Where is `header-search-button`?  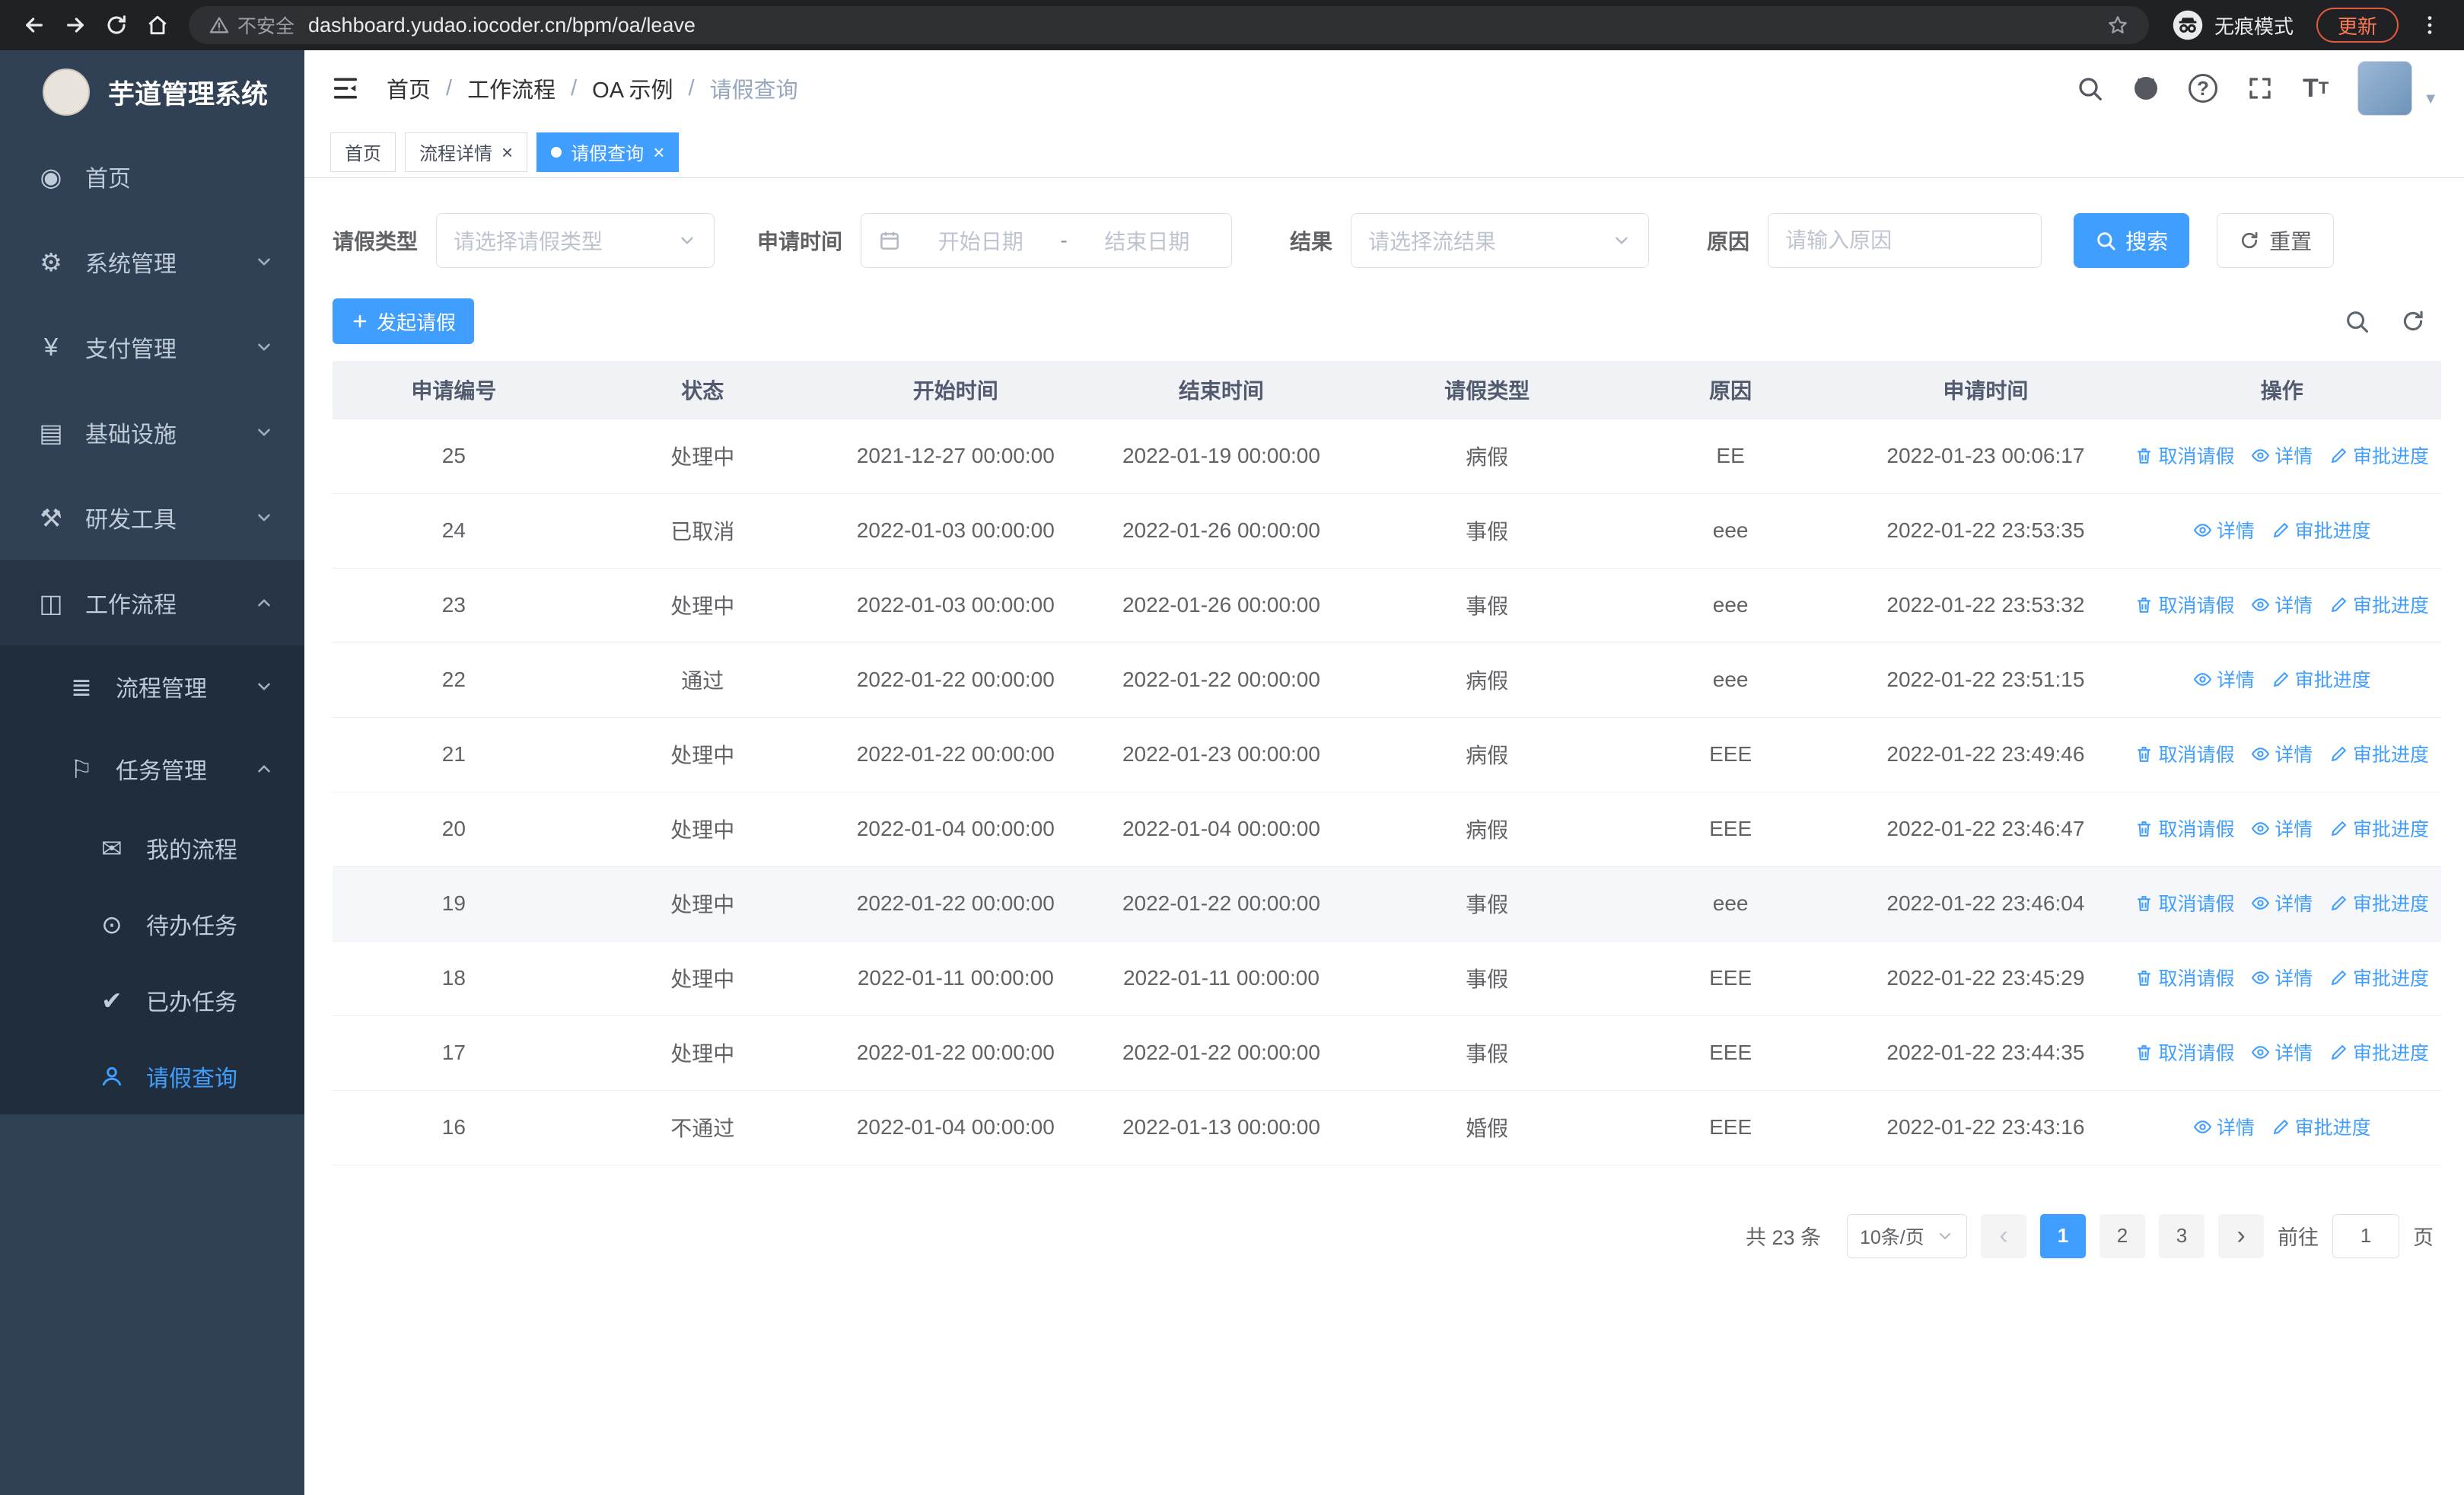
header-search-button is located at coordinates (2089, 89).